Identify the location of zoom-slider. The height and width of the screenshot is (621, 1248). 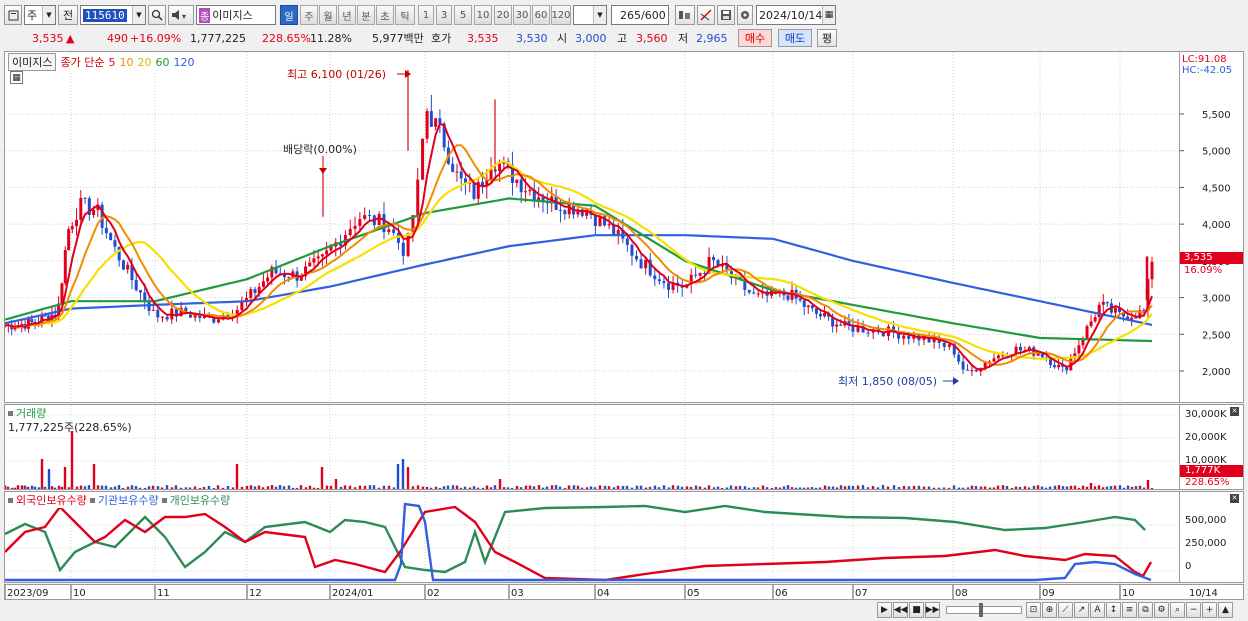
(984, 610).